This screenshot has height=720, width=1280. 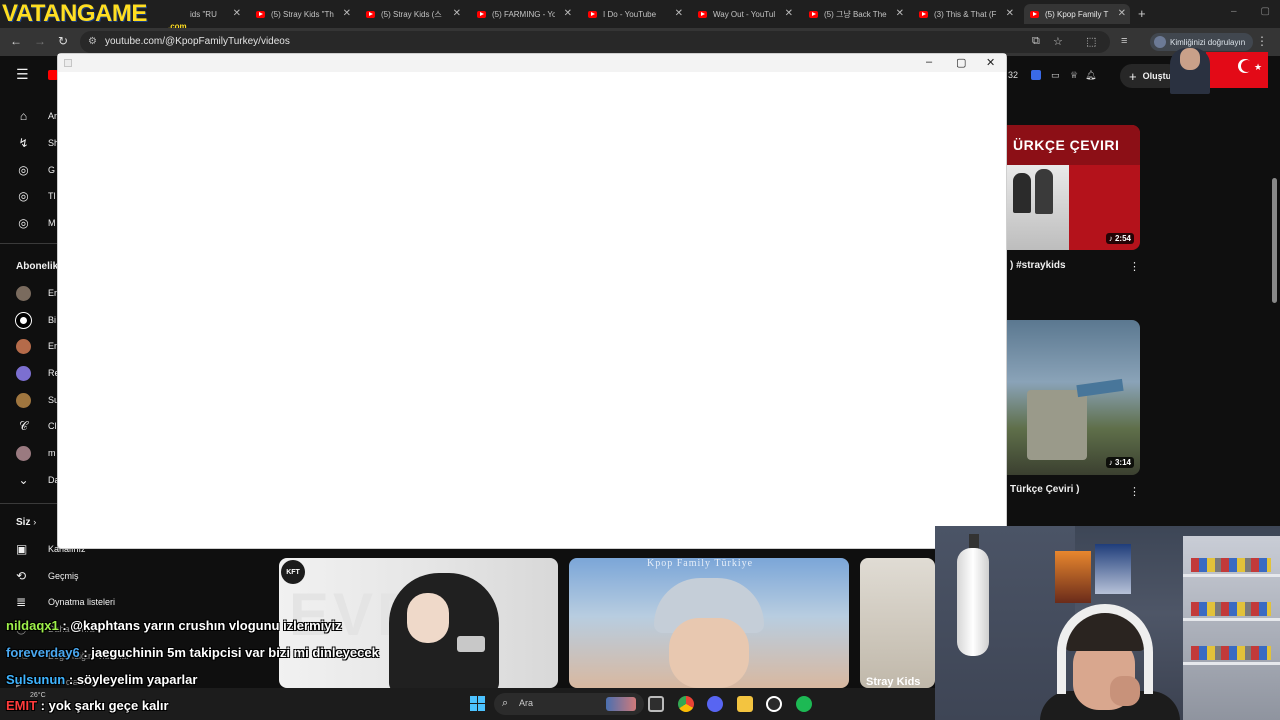 I want to click on flag-crescent-cut, so click(x=1247, y=66).